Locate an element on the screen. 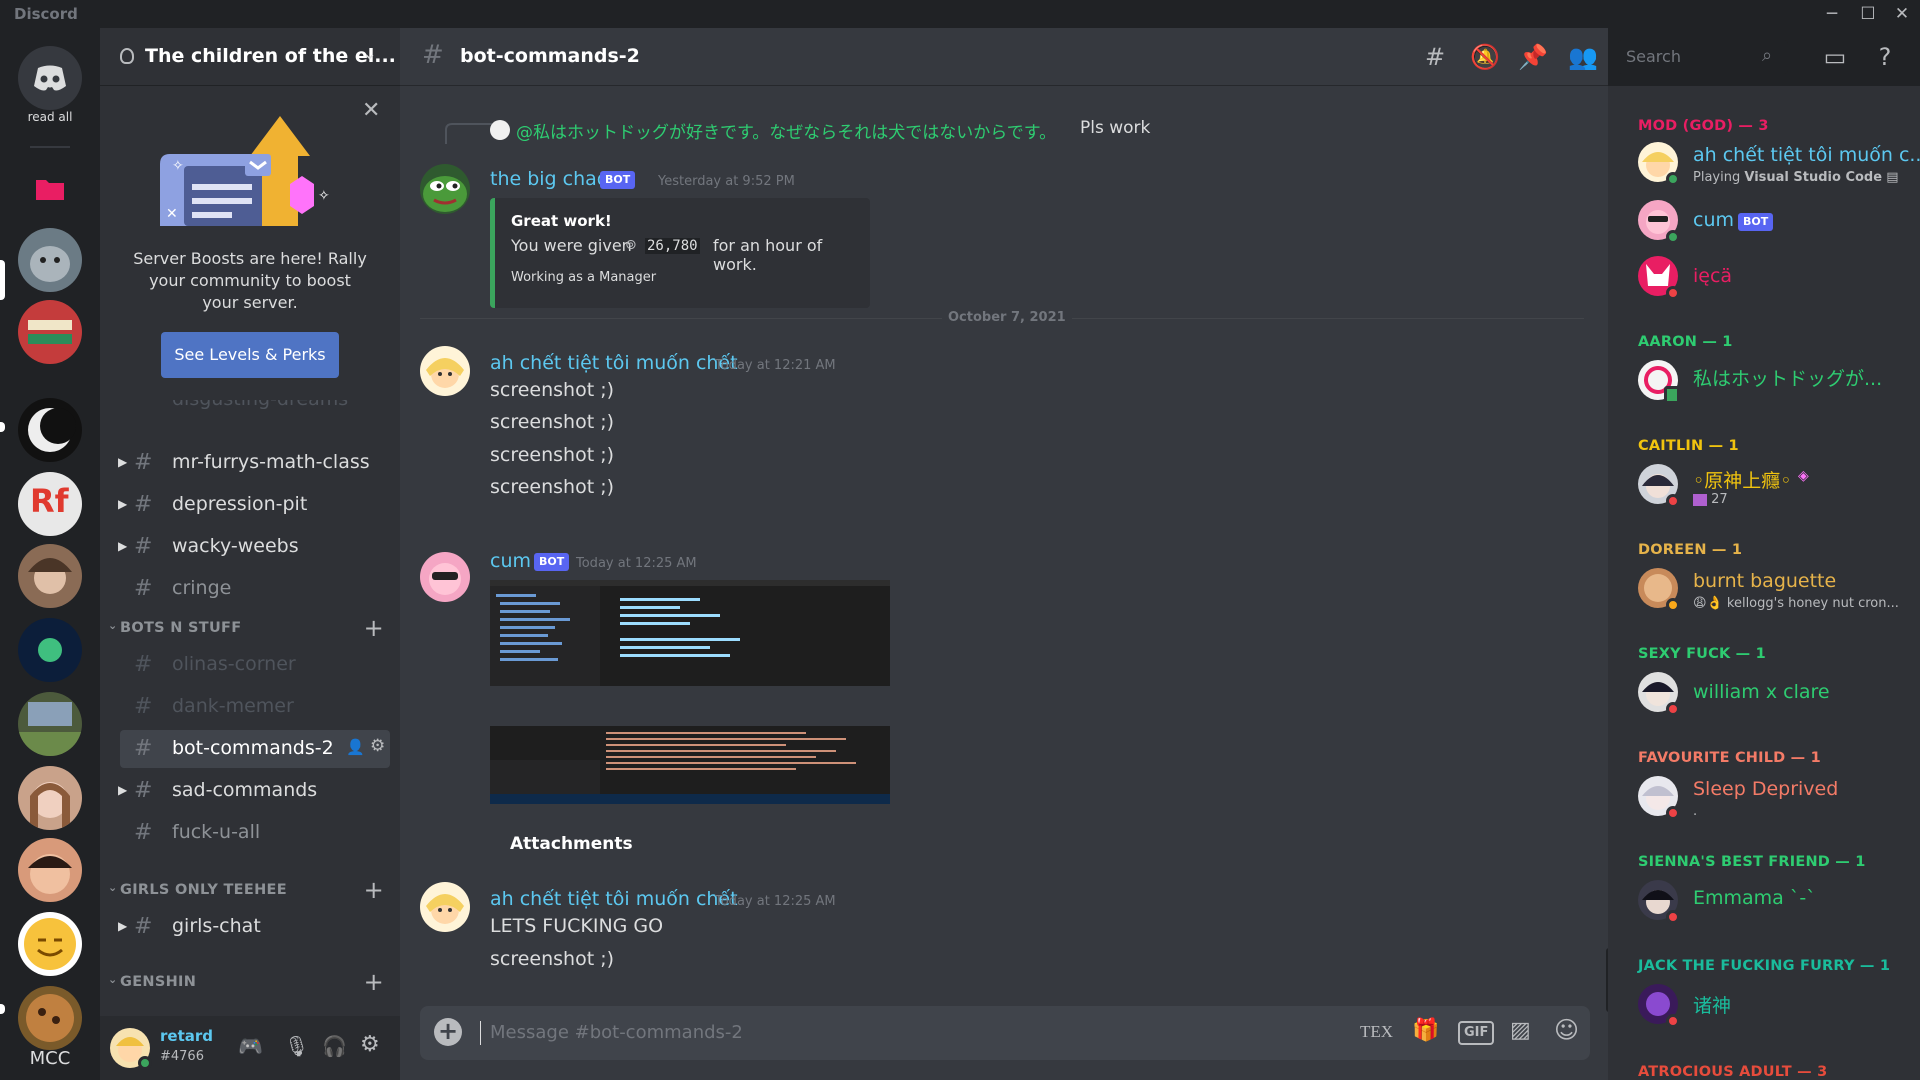 Image resolution: width=1920 pixels, height=1080 pixels. role-header: SIENNA'S BEST FRIEND — 1 is located at coordinates (1752, 862).